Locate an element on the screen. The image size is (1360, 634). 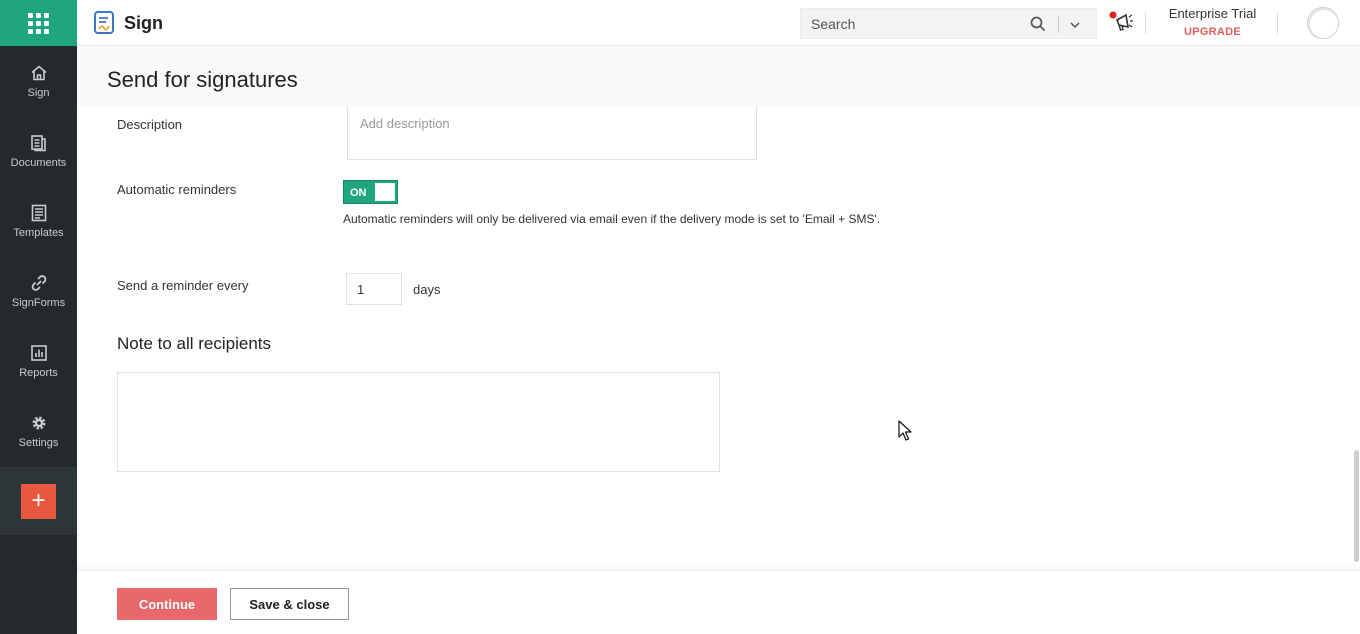
plan-name: Enterprise Trial is located at coordinates (1212, 13).